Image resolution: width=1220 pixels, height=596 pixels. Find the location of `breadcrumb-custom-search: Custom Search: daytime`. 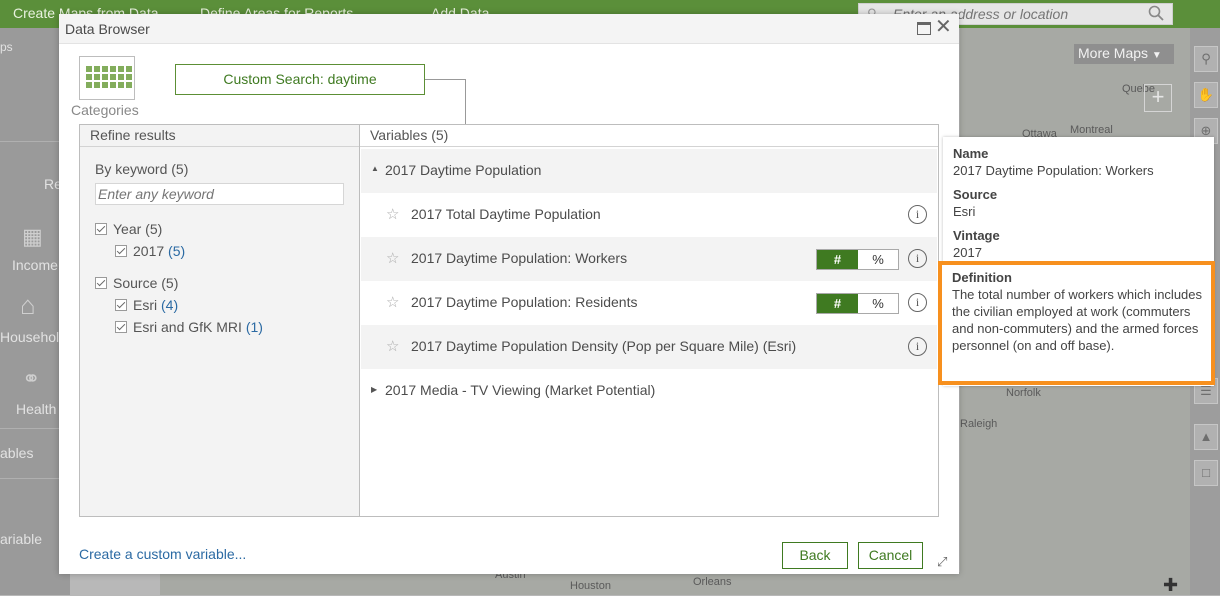

breadcrumb-custom-search: Custom Search: daytime is located at coordinates (300, 79).